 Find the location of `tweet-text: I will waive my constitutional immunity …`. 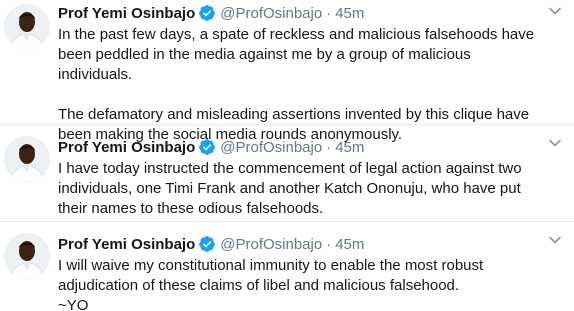

tweet-text: I will waive my constitutional immunity … is located at coordinates (301, 283).